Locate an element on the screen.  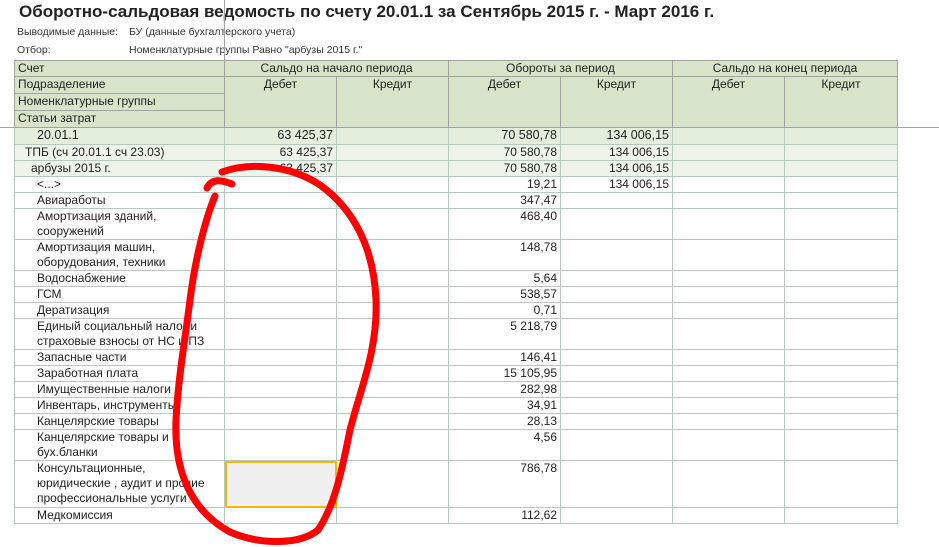
table-row: Запасные части 146,41 is located at coordinates (456, 357).